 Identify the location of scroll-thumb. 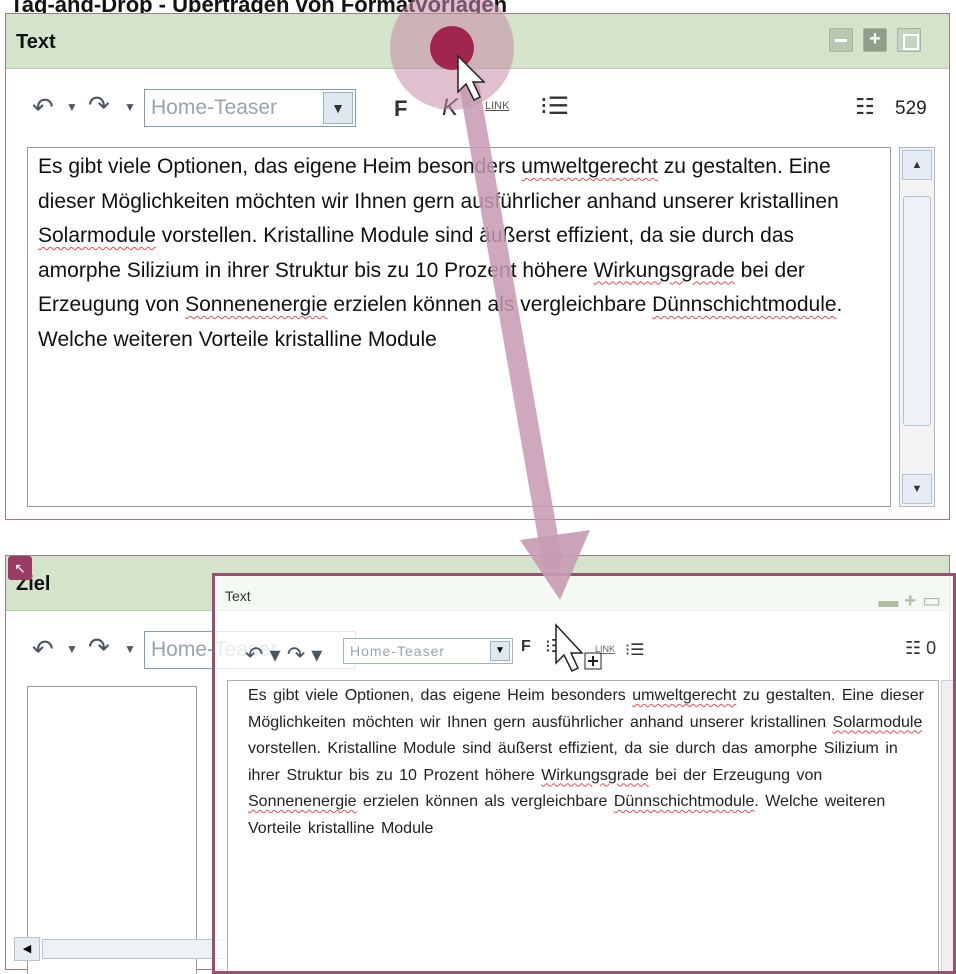
(917, 311).